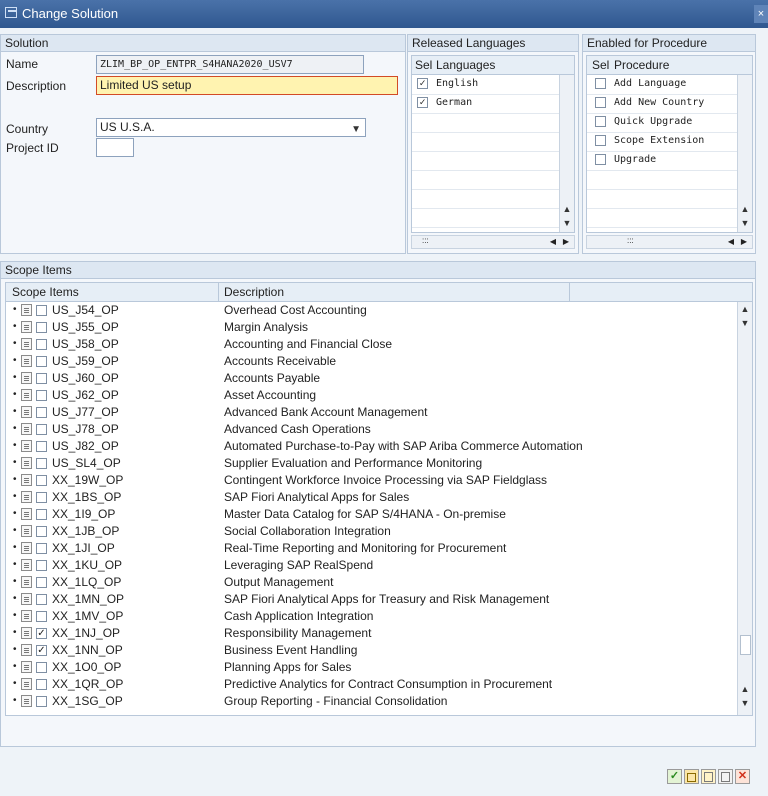  Describe the element at coordinates (485, 180) in the screenshot. I see `empty-row` at that location.